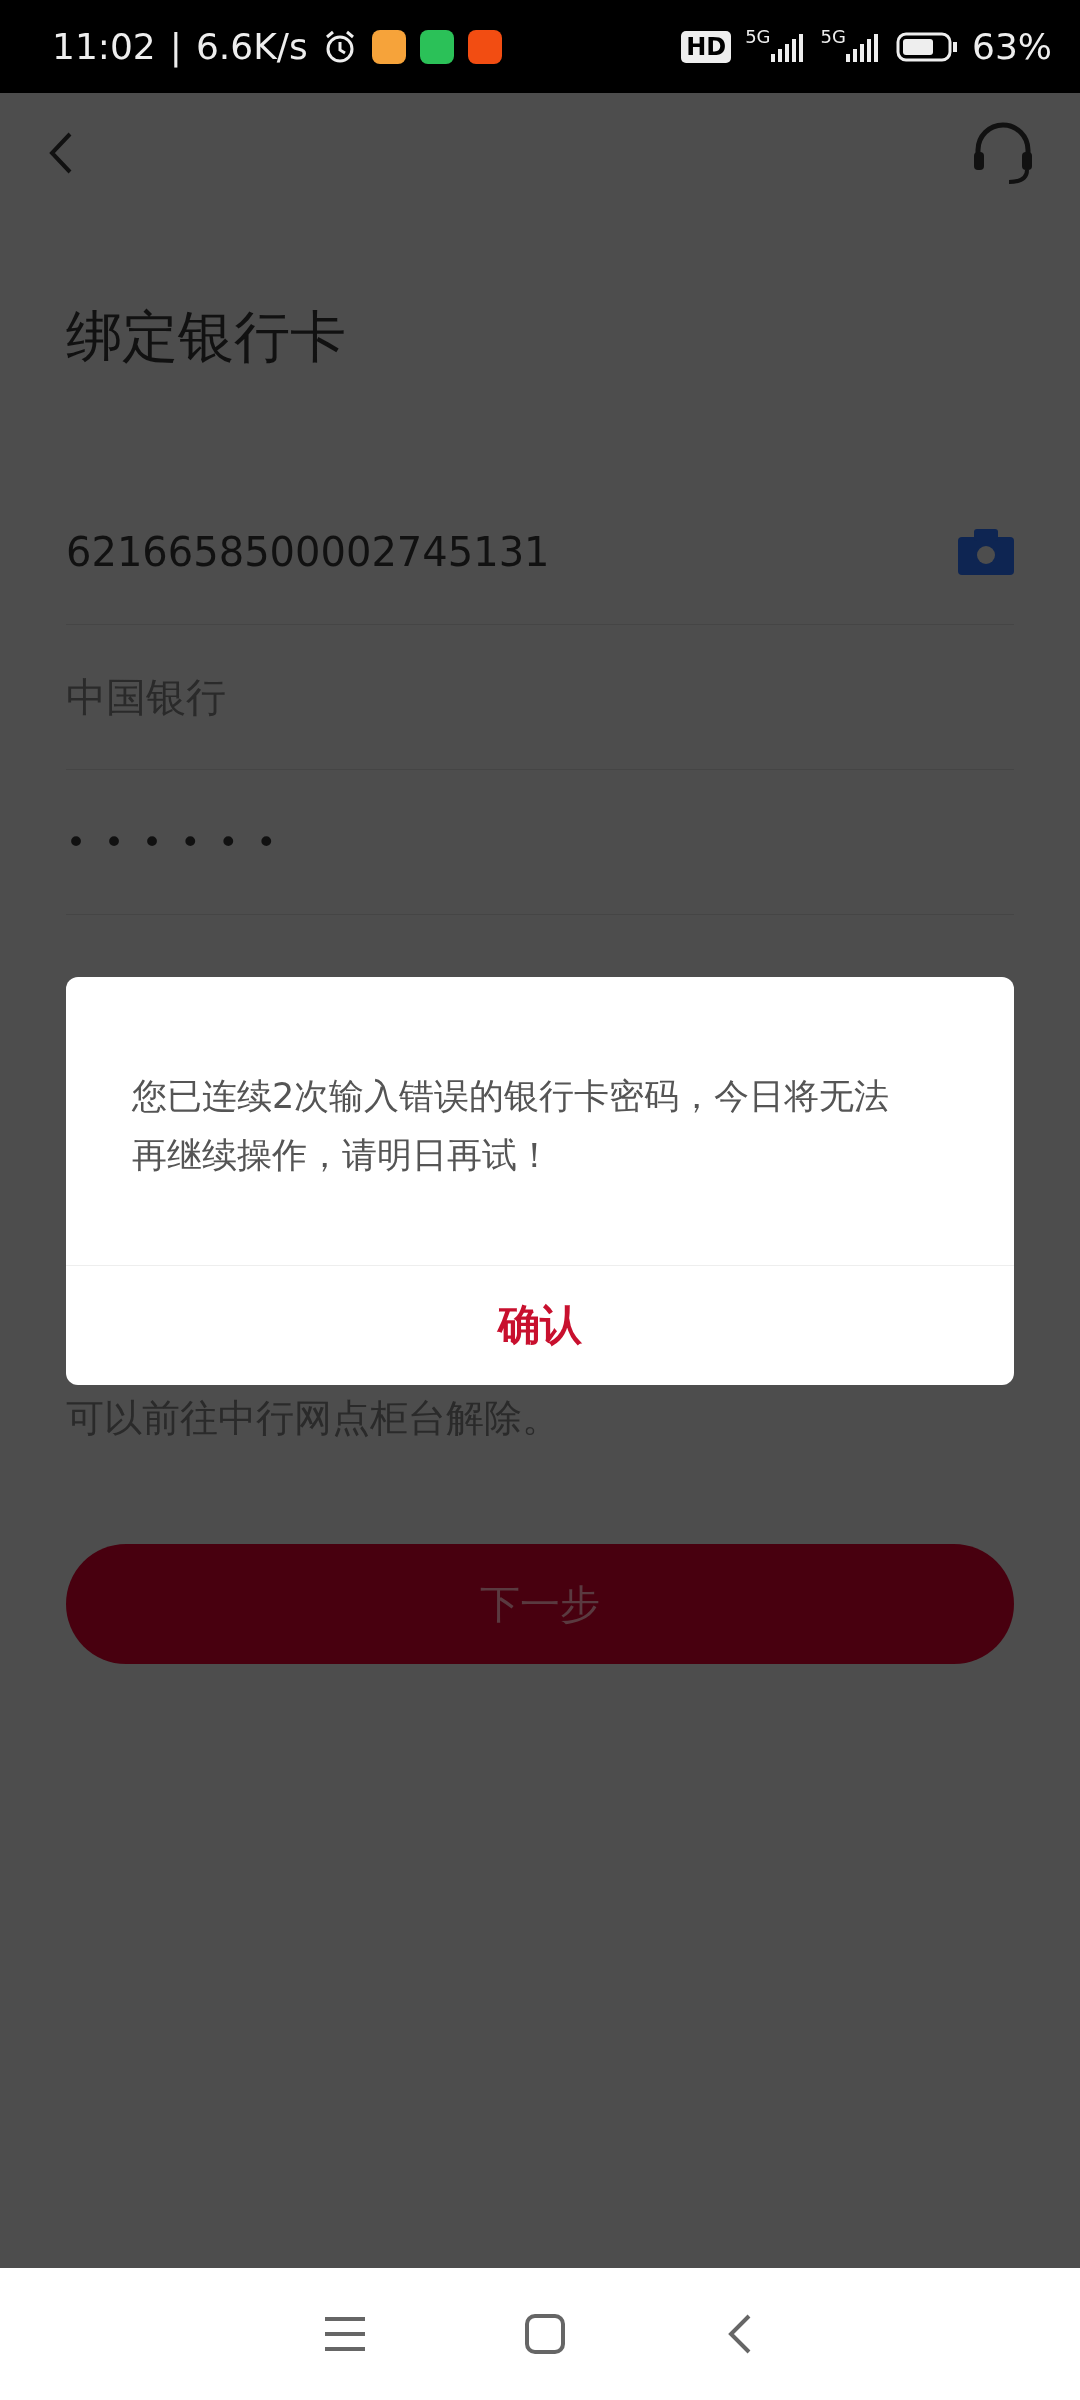 This screenshot has height=2400, width=1080. I want to click on card-number-field: 6216658500002745131, so click(416, 552).